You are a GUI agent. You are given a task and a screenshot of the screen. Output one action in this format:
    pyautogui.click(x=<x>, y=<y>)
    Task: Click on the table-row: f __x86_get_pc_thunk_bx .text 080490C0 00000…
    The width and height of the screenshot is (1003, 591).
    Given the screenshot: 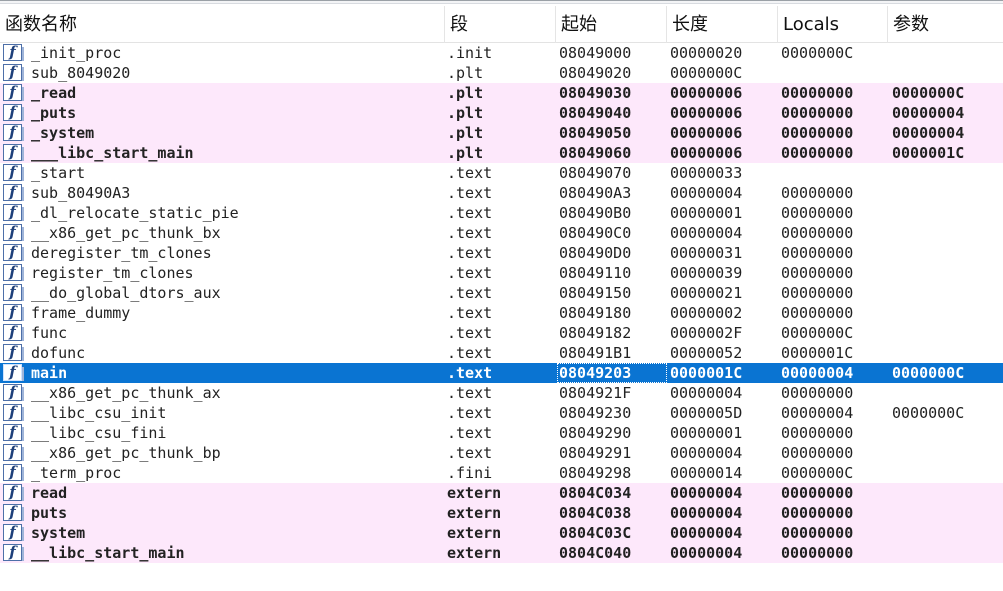 What is the action you would take?
    pyautogui.click(x=501, y=233)
    